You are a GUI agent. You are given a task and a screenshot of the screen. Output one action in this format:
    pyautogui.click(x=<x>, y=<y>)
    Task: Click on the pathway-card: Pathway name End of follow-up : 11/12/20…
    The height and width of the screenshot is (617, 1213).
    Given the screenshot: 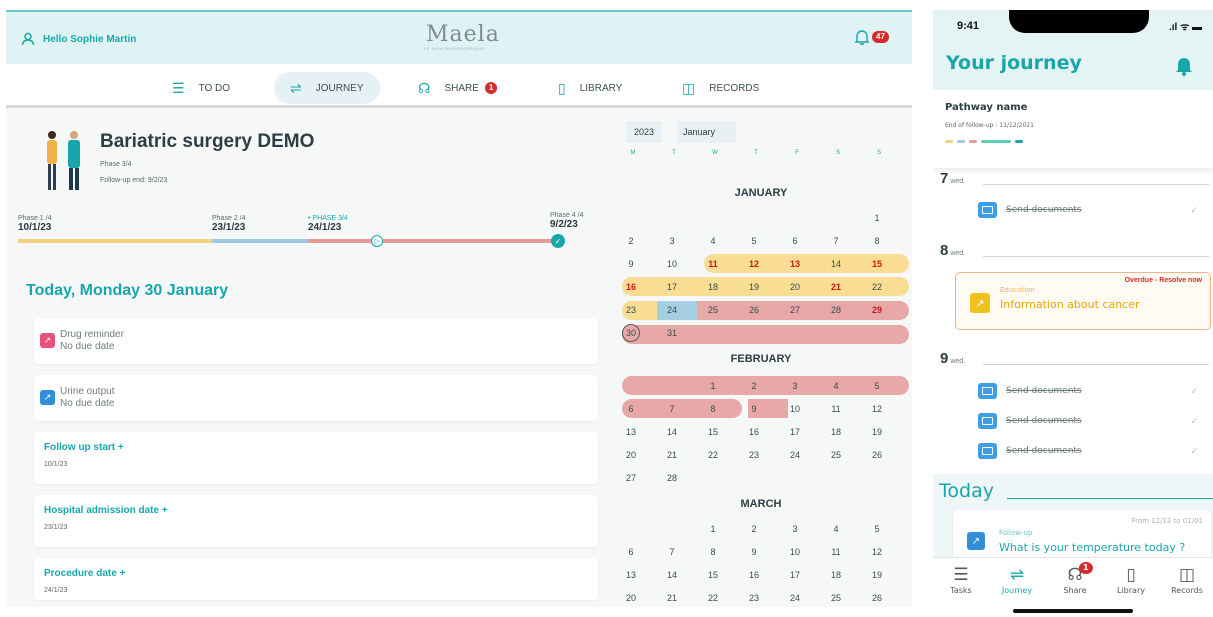 What is the action you would take?
    pyautogui.click(x=1073, y=129)
    